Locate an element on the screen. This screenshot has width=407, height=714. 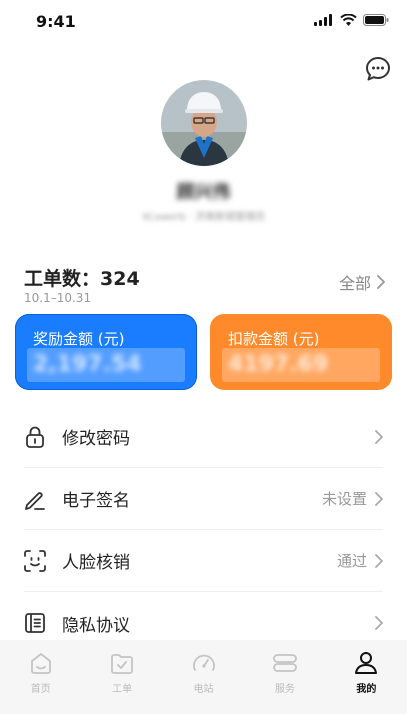
bottom-tab-bar: 首页 工单 电站 服务 我的 is located at coordinates (203, 677).